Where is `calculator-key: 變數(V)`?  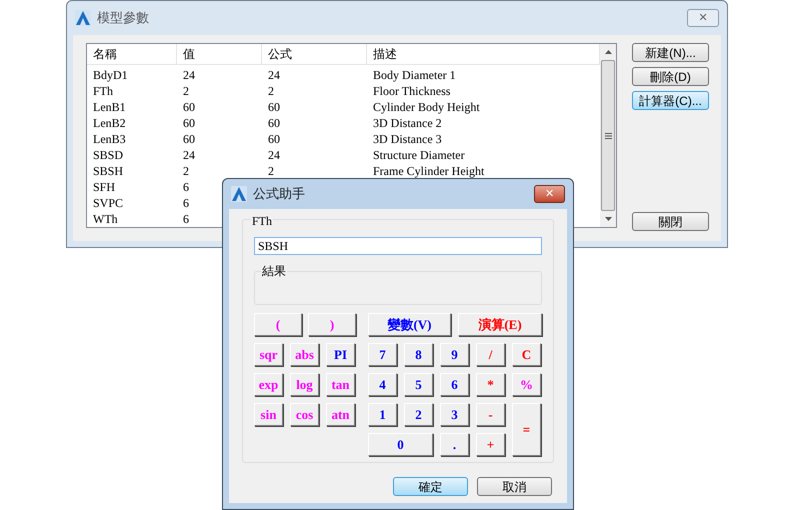
calculator-key: 變數(V) is located at coordinates (409, 324).